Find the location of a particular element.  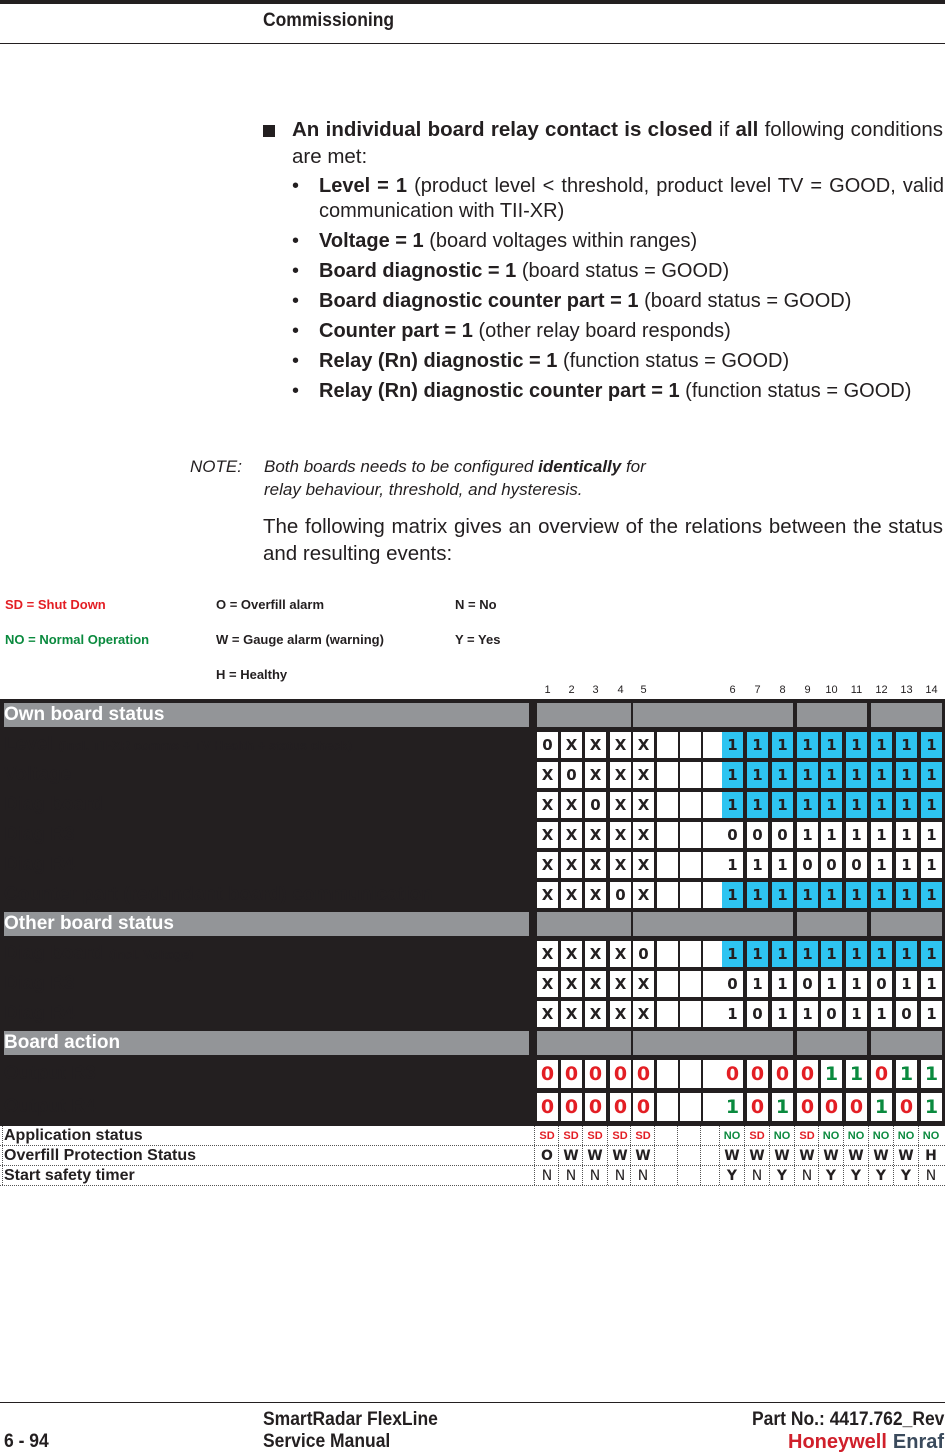

matrix-cell: Y is located at coordinates (905, 1175).